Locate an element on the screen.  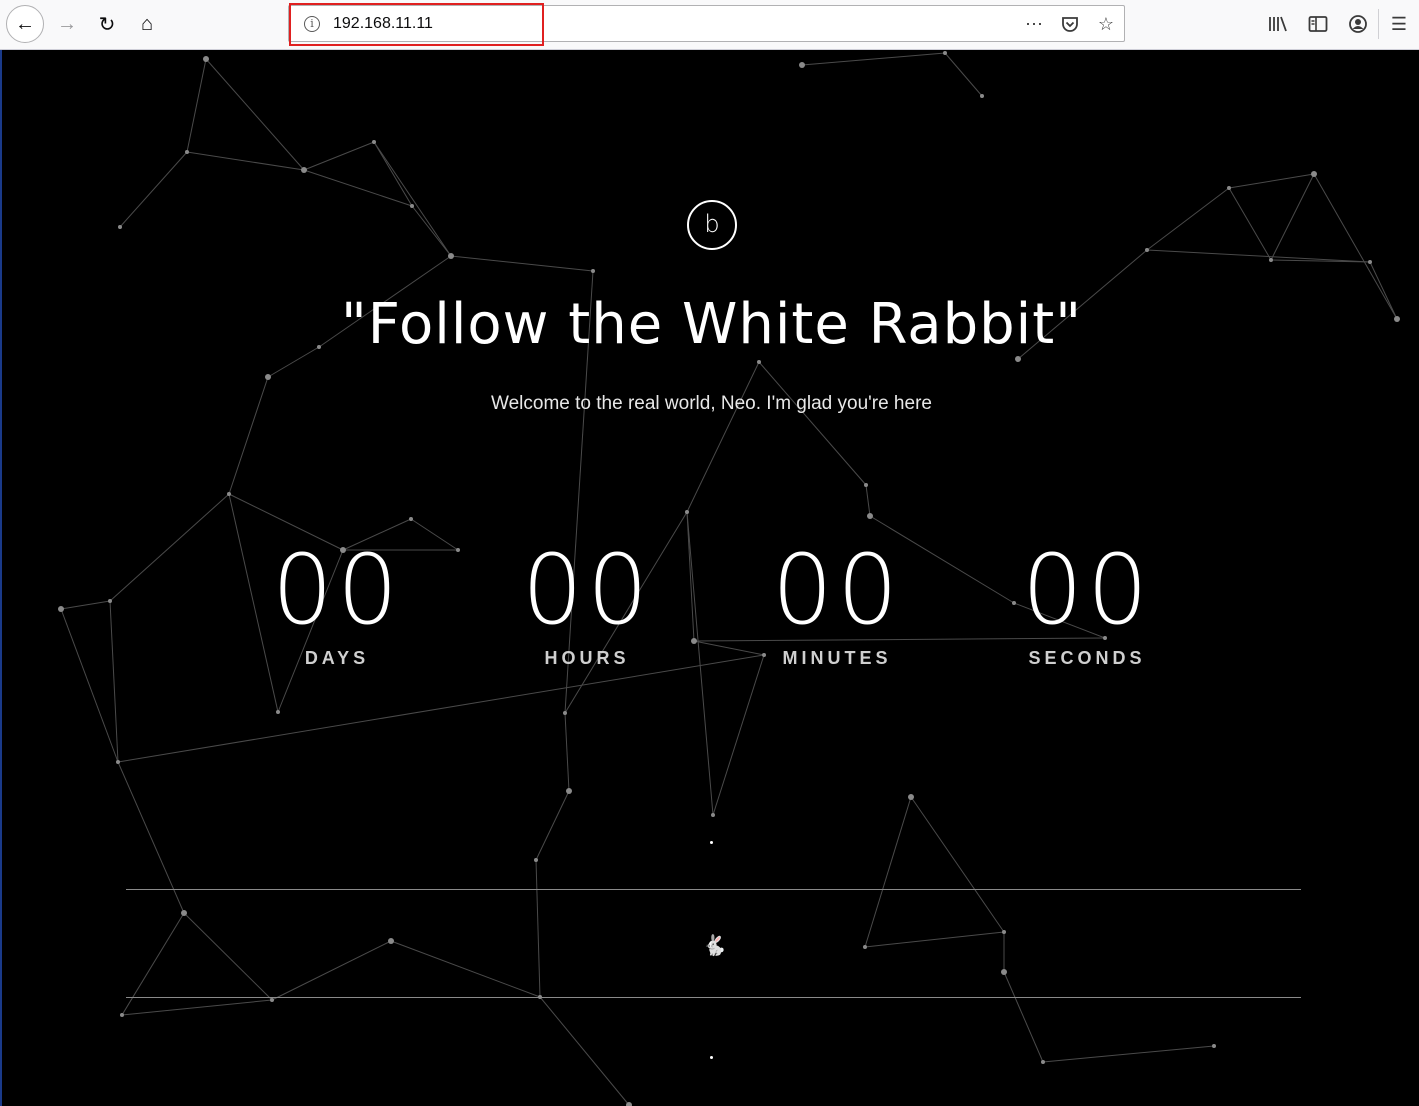
page-headline: "Follow the White Rabbit" is located at coordinates (711, 324).